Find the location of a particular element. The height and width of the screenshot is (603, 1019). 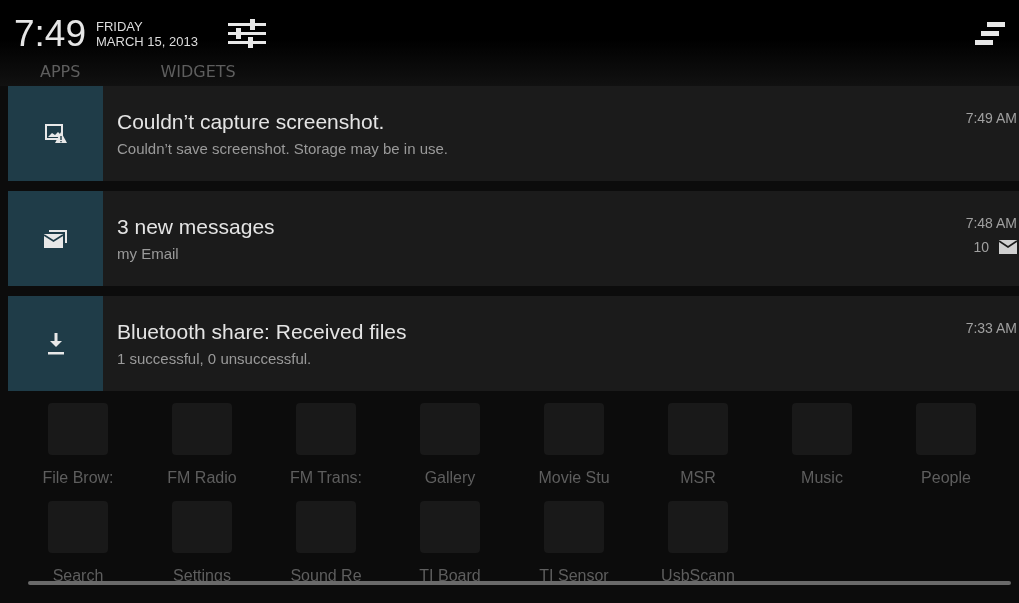

shade-handle is located at coordinates (519, 583).